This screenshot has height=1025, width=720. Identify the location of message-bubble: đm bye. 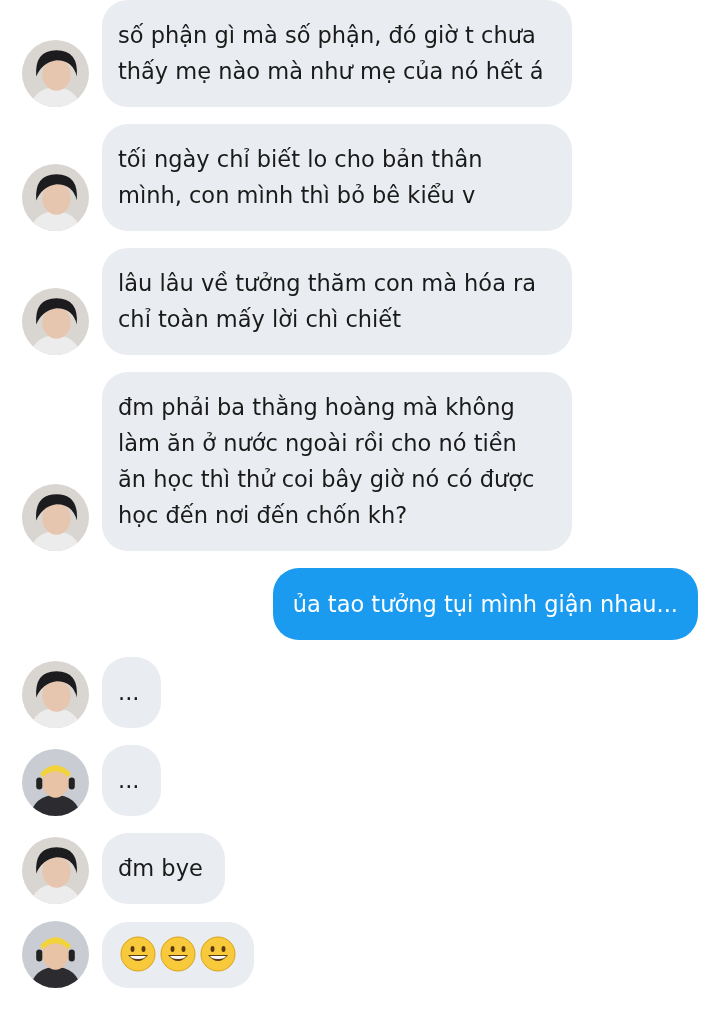
(163, 868).